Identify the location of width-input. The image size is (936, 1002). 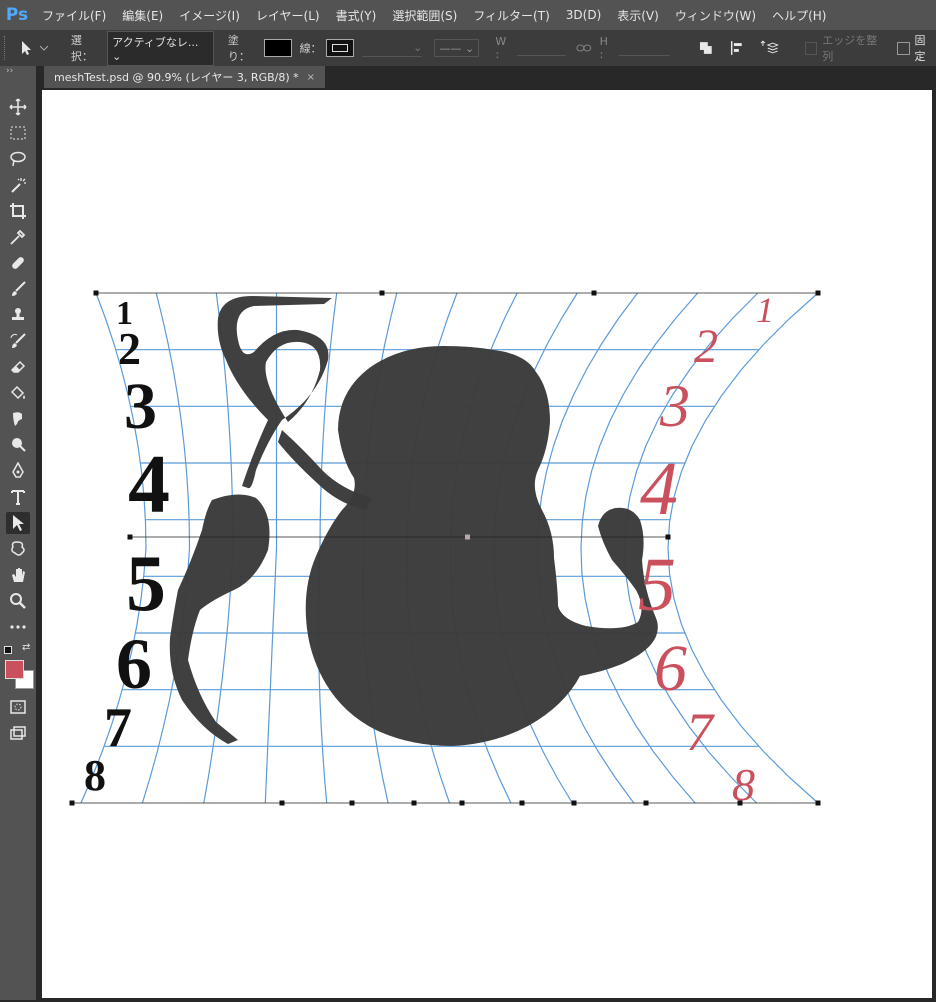
(541, 48).